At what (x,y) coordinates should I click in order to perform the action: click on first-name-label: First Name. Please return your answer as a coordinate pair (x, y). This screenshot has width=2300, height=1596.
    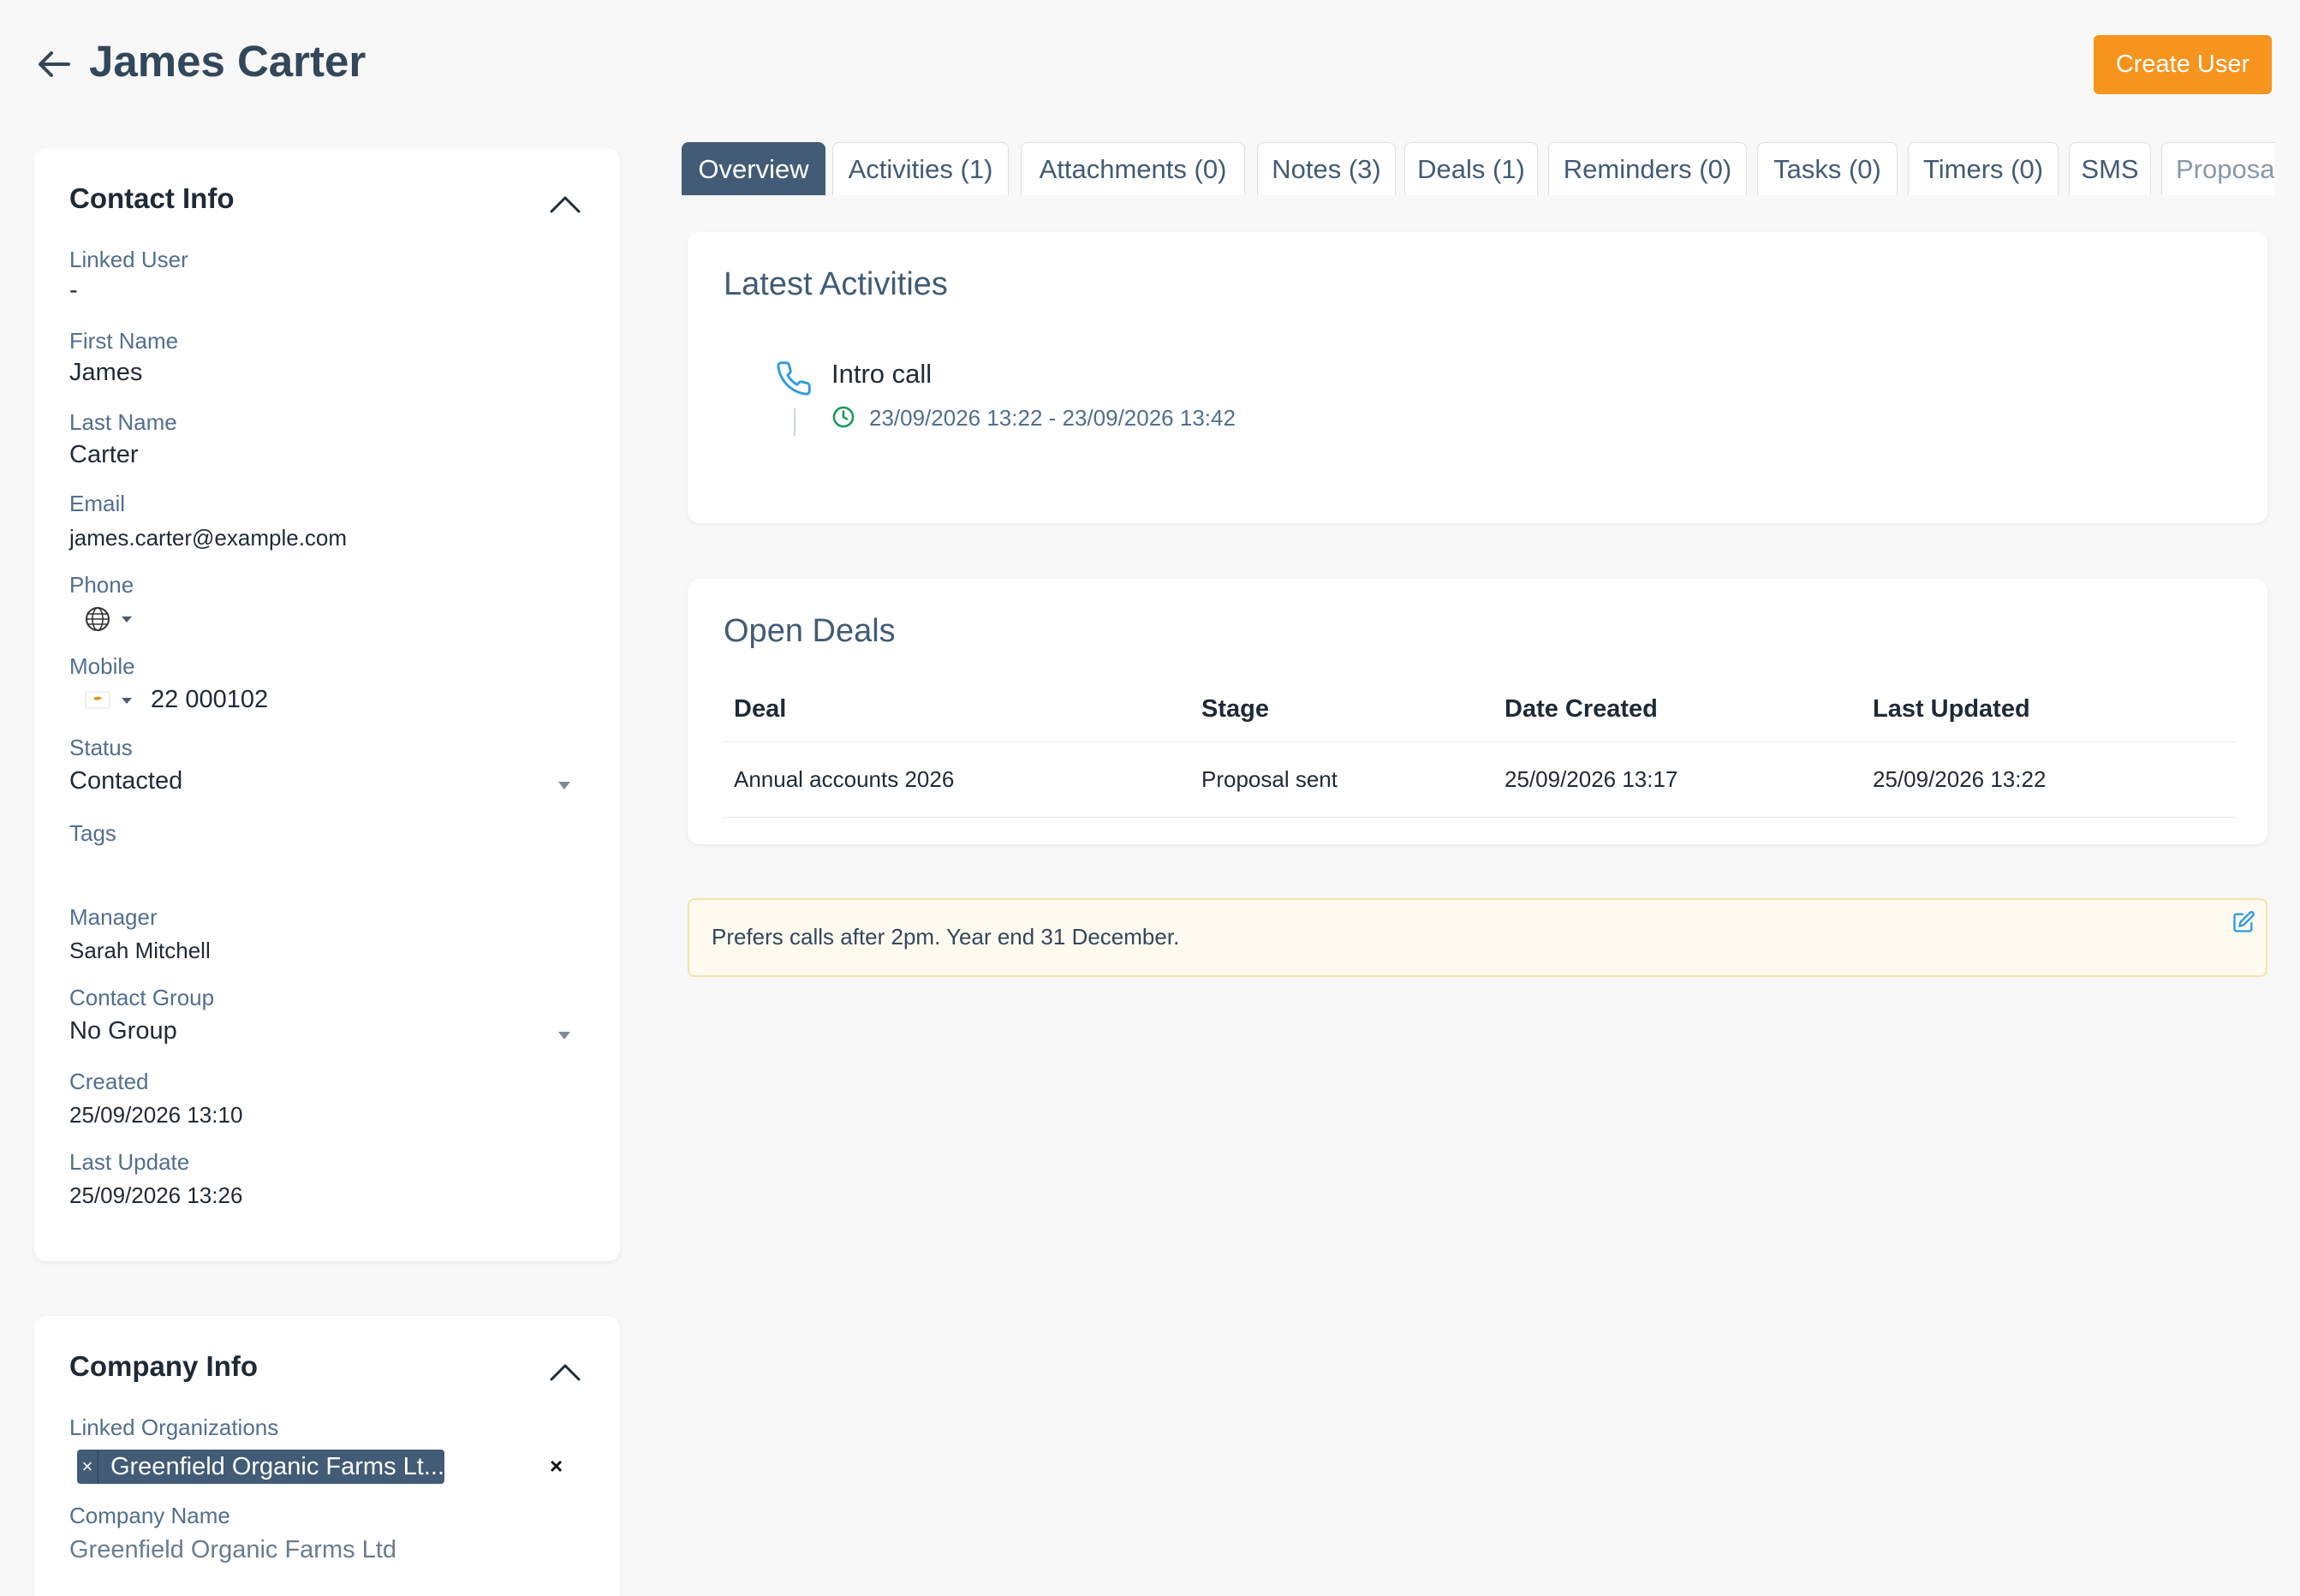
    Looking at the image, I should click on (124, 341).